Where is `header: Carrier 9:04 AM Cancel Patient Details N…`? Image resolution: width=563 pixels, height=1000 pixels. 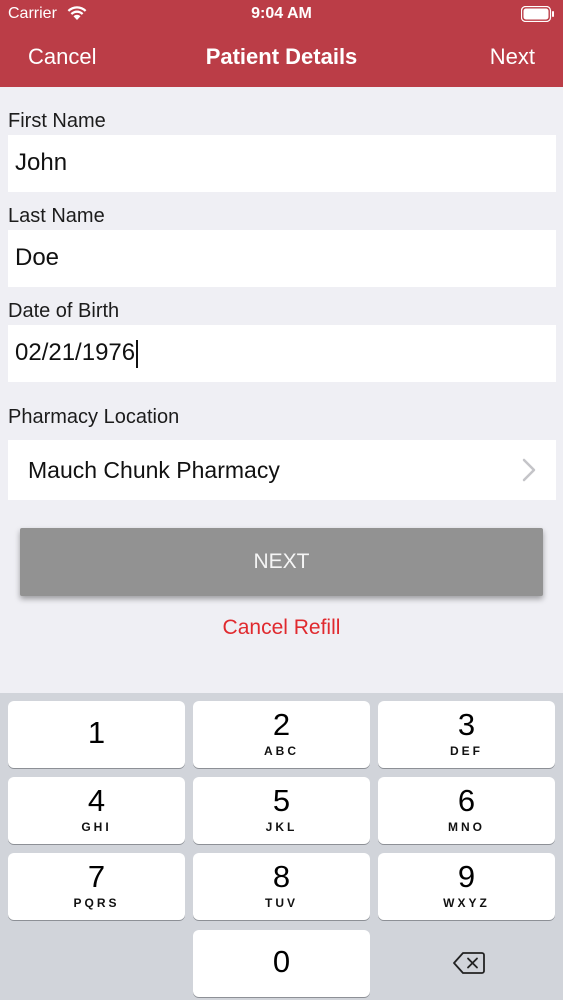
header: Carrier 9:04 AM Cancel Patient Details N… is located at coordinates (281, 43).